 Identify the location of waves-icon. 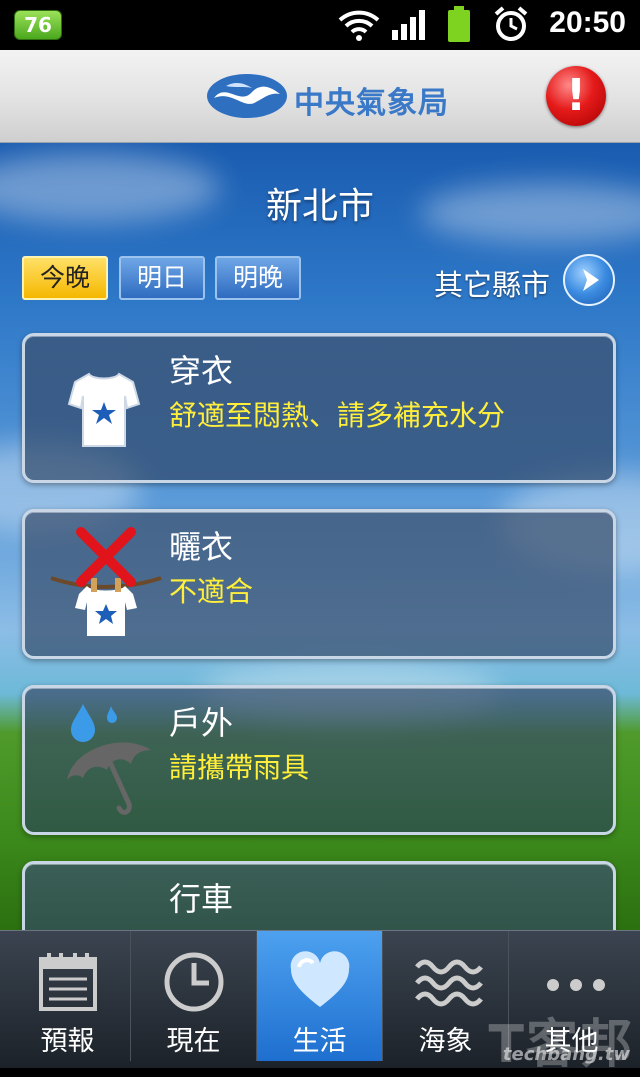
(449, 983).